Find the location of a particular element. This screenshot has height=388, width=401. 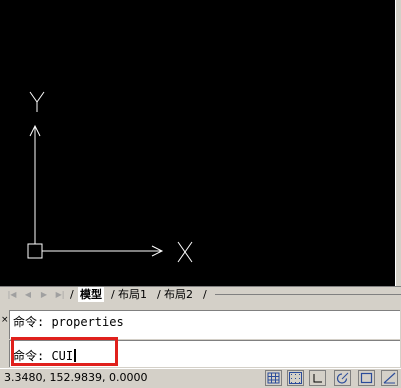

grid-icon is located at coordinates (295, 378).